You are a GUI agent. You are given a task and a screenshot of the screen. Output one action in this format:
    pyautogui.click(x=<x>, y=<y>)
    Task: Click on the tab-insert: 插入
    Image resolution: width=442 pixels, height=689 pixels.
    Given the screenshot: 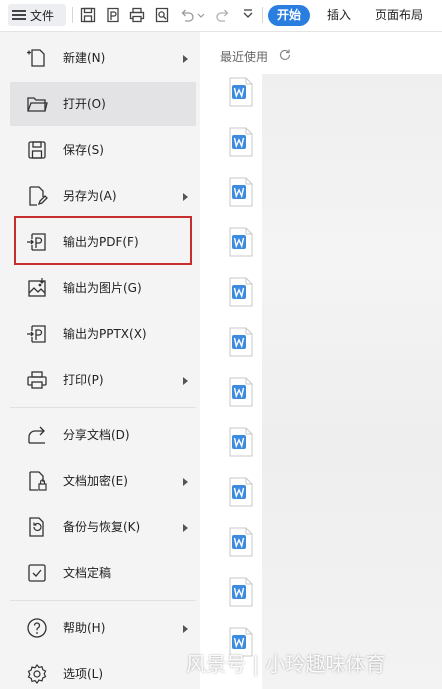 What is the action you would take?
    pyautogui.click(x=339, y=15)
    